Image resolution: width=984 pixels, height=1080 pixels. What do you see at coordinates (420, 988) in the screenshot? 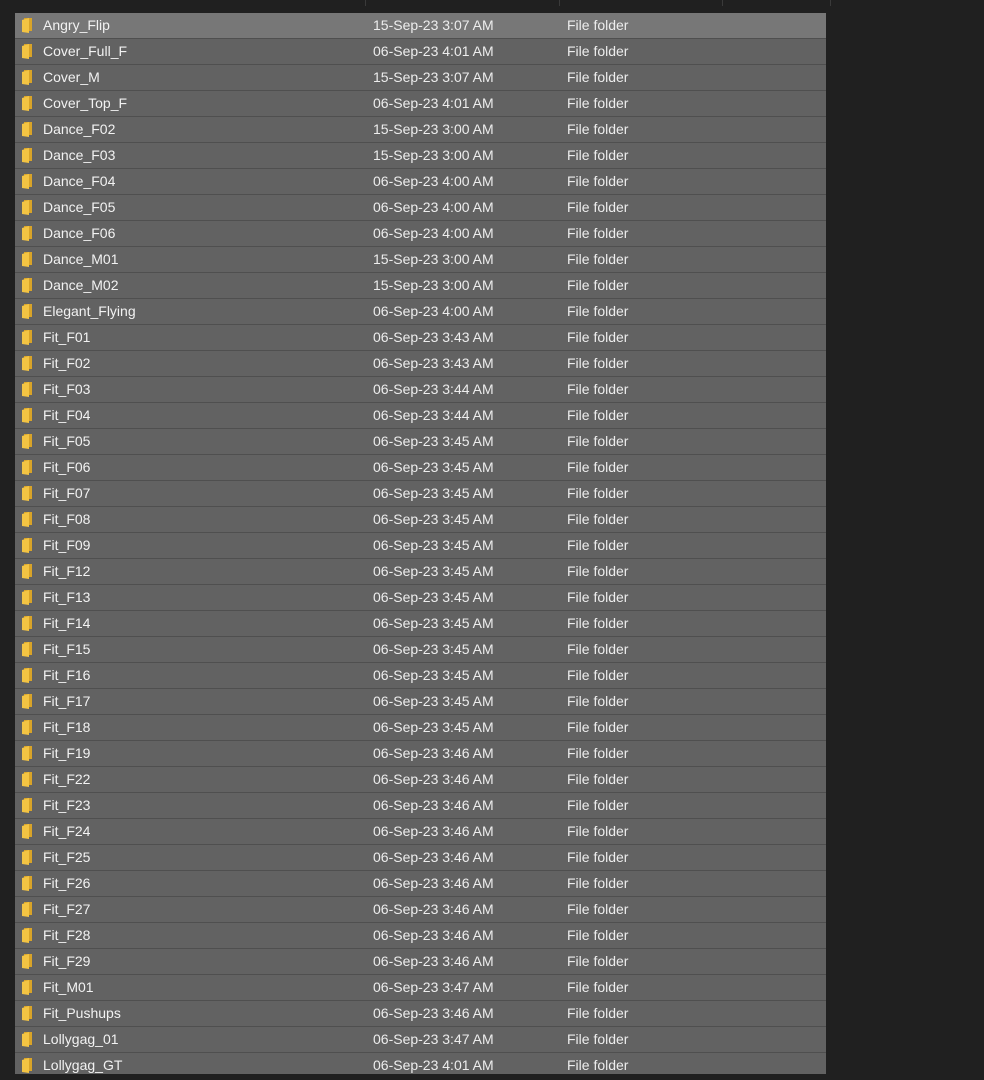
I see `file-row: Fit_M01 06-Sep-23 3:47 AM File folder` at bounding box center [420, 988].